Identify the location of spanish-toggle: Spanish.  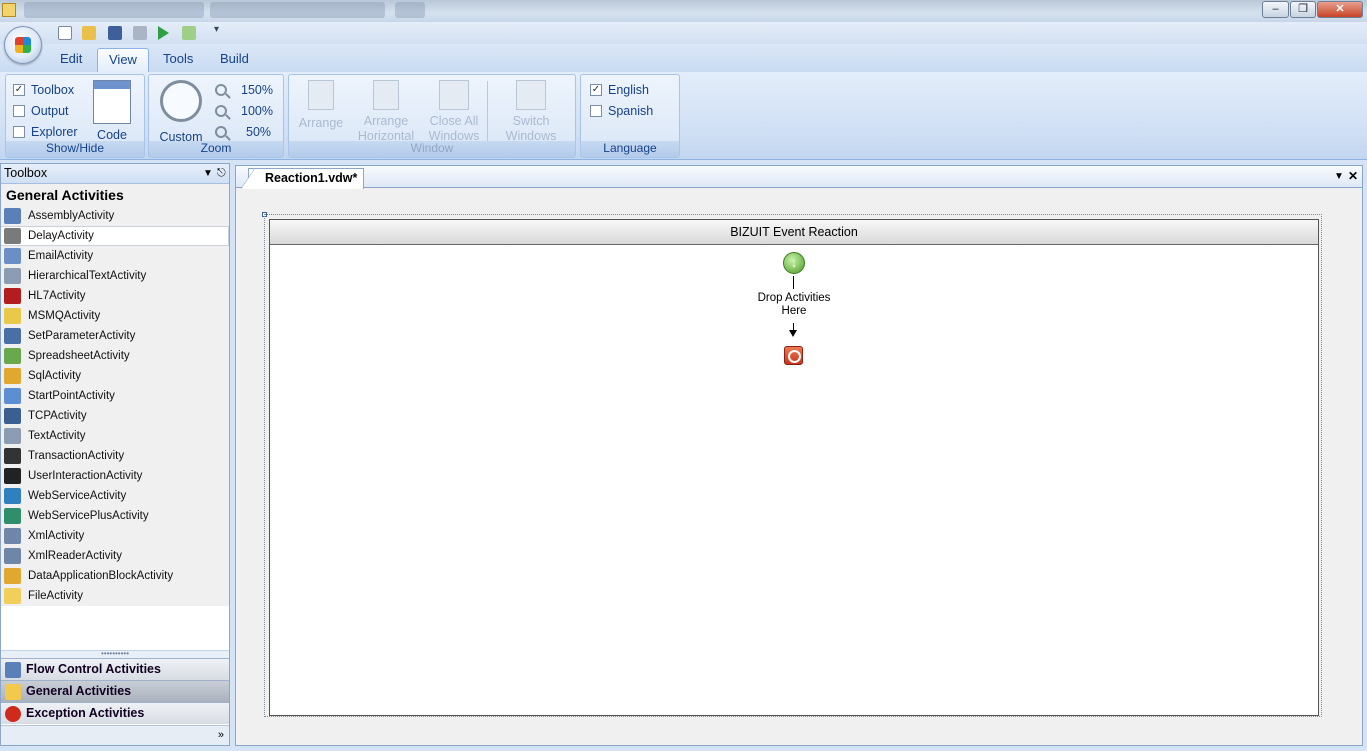
(621, 111).